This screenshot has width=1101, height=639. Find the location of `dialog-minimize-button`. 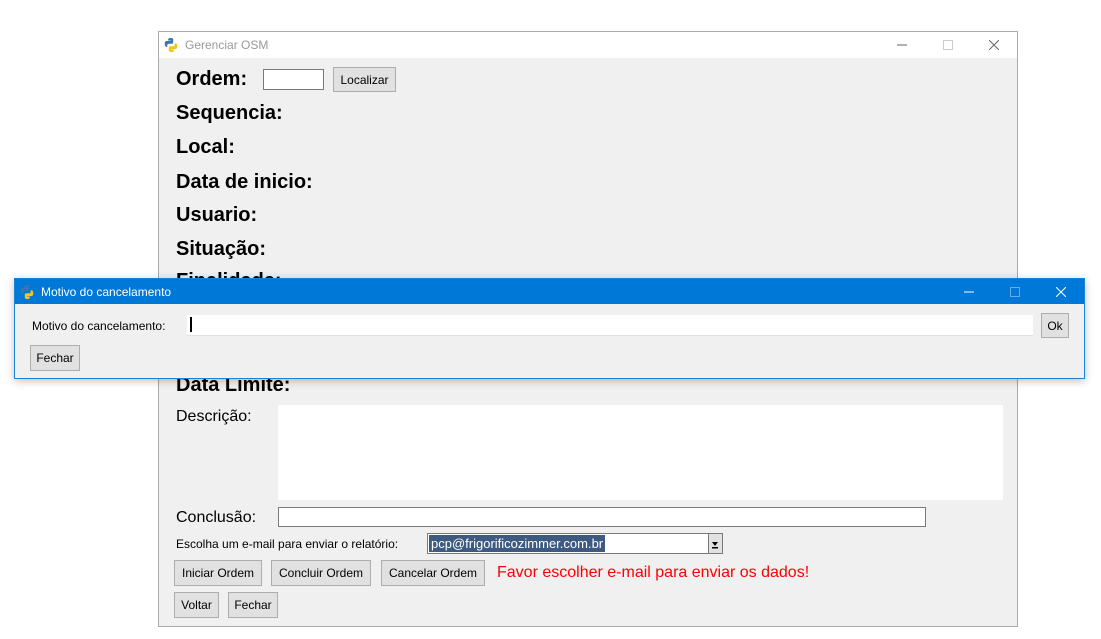

dialog-minimize-button is located at coordinates (969, 291).